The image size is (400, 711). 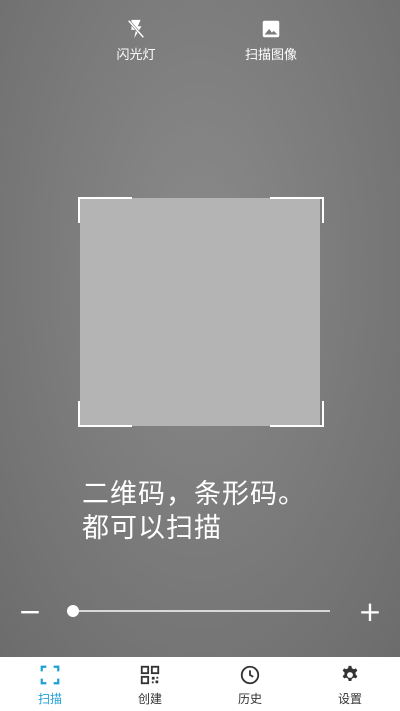 What do you see at coordinates (271, 29) in the screenshot?
I see `image-icon` at bounding box center [271, 29].